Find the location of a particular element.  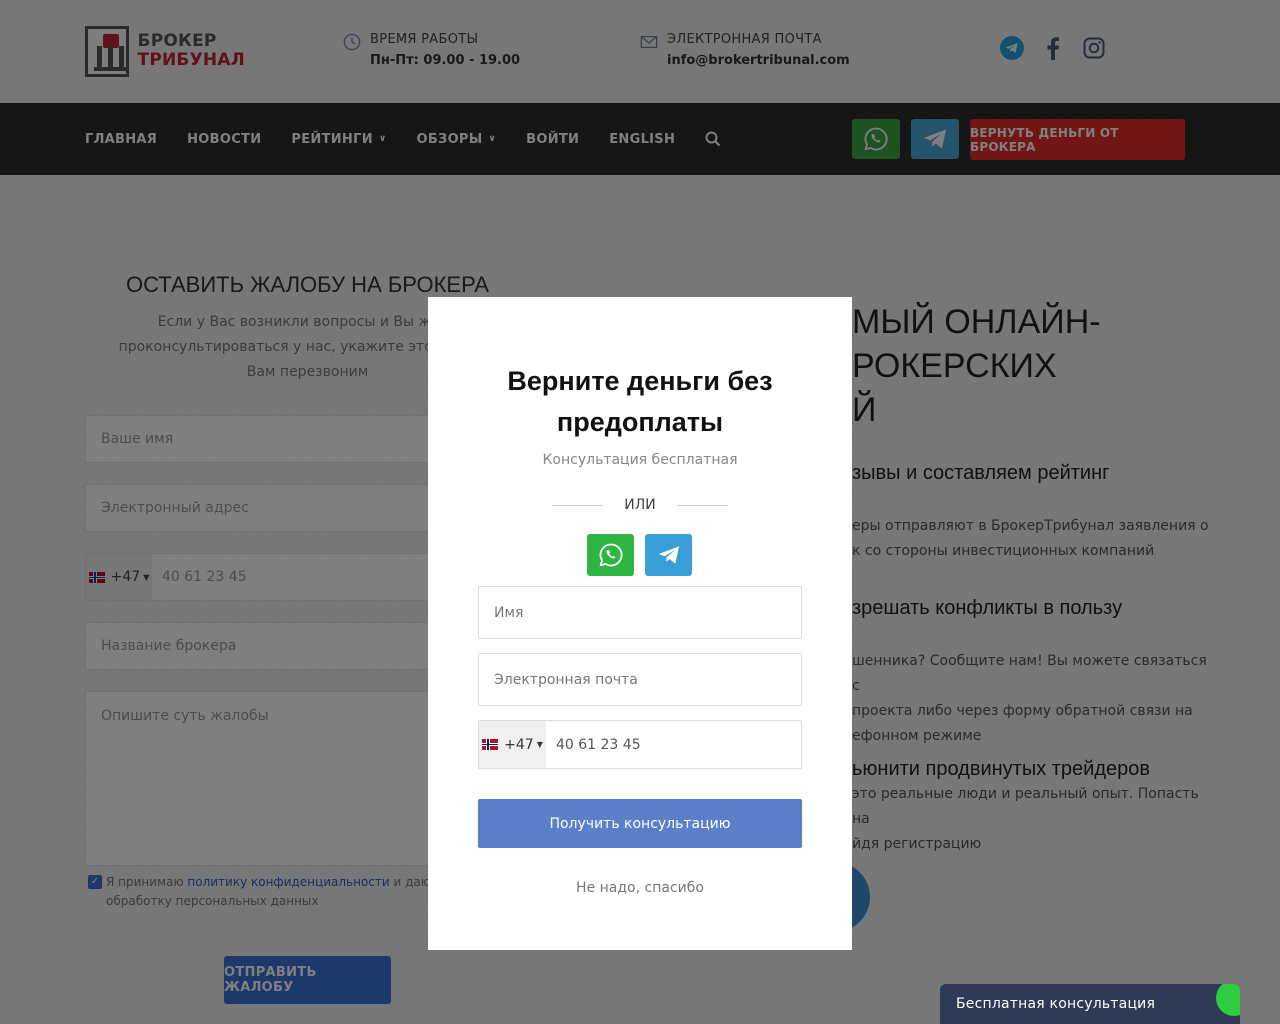

whatsapp-icon is located at coordinates (610, 555).